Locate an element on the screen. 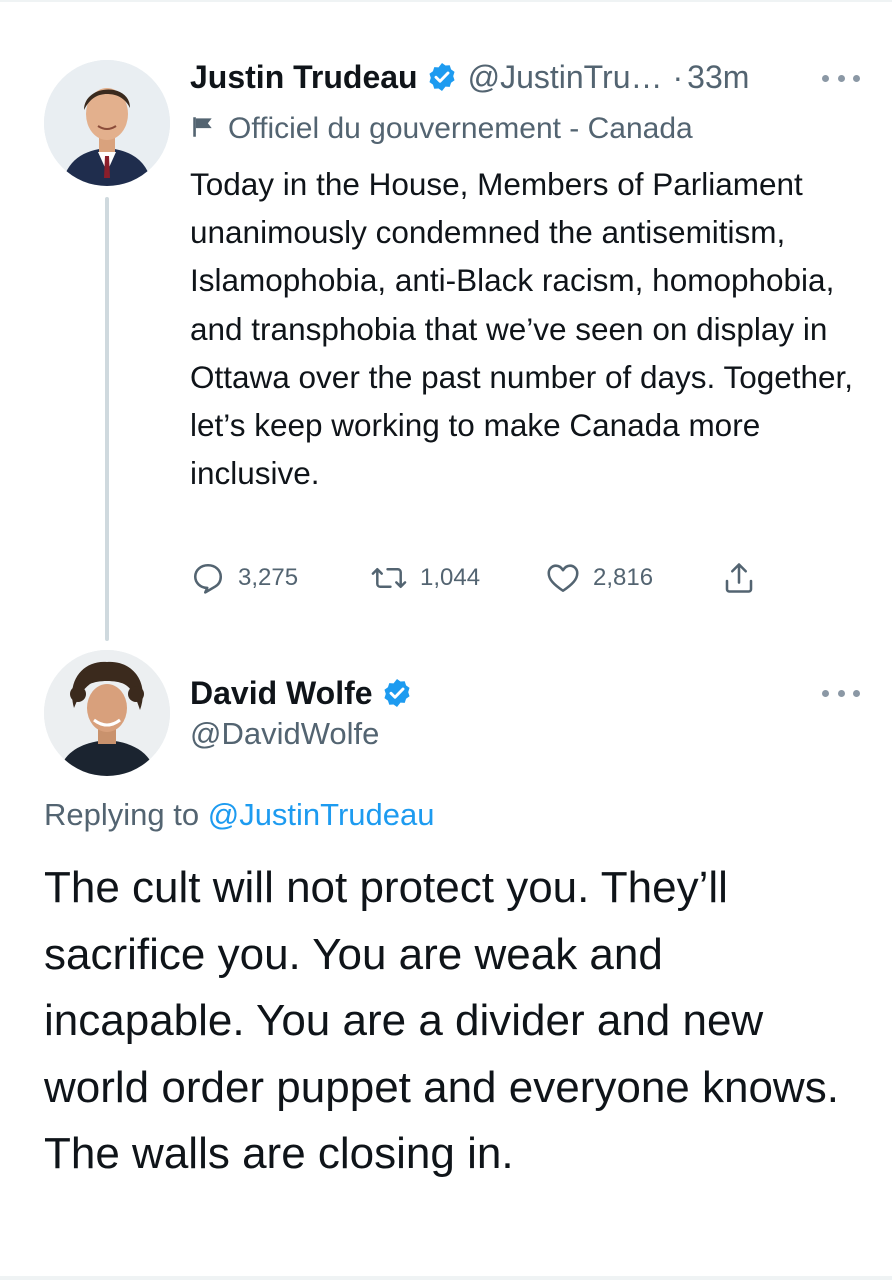 The height and width of the screenshot is (1280, 892). reply-author-handle: @DavidWolfe is located at coordinates (284, 734).